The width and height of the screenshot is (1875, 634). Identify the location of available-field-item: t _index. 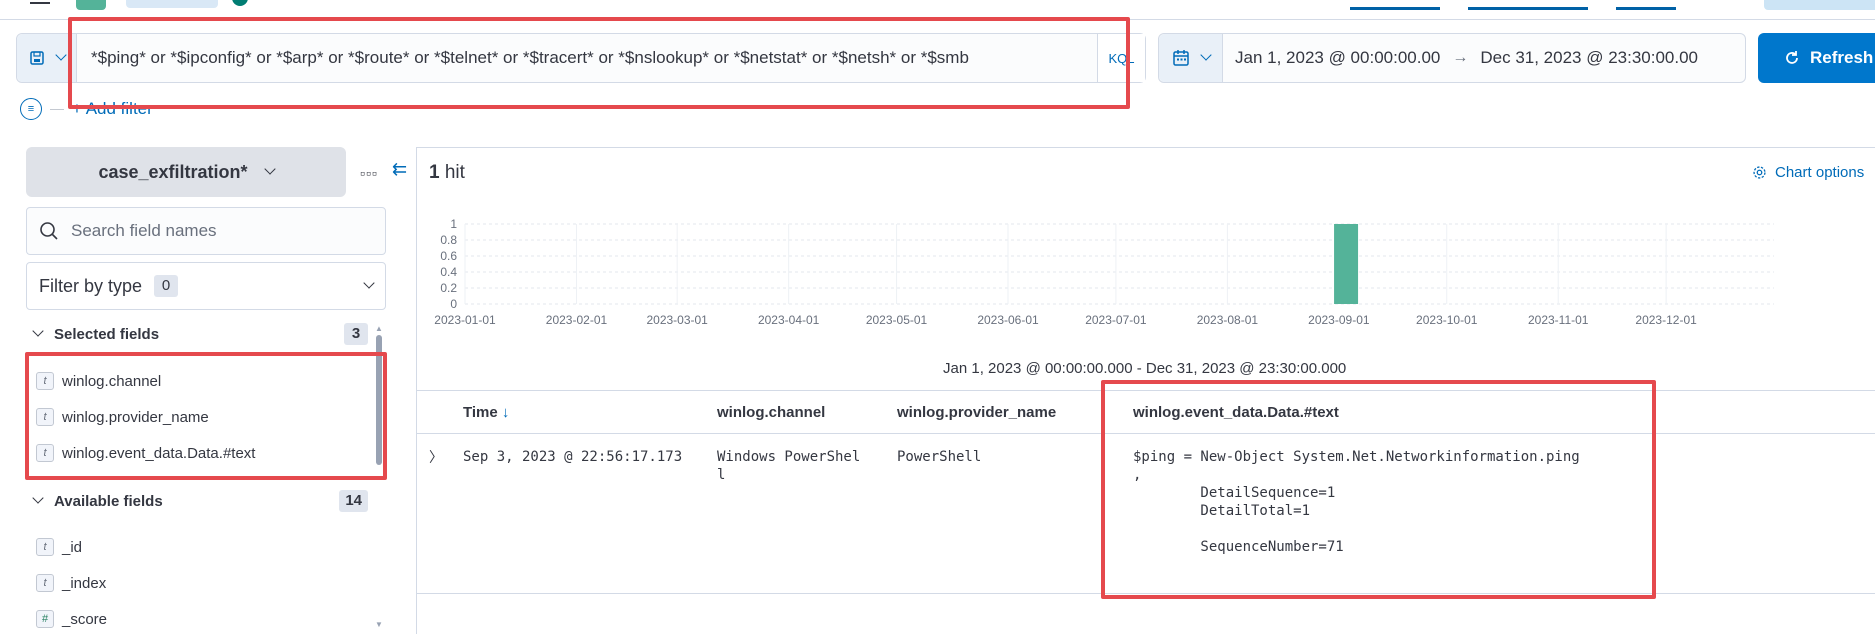
(71, 583).